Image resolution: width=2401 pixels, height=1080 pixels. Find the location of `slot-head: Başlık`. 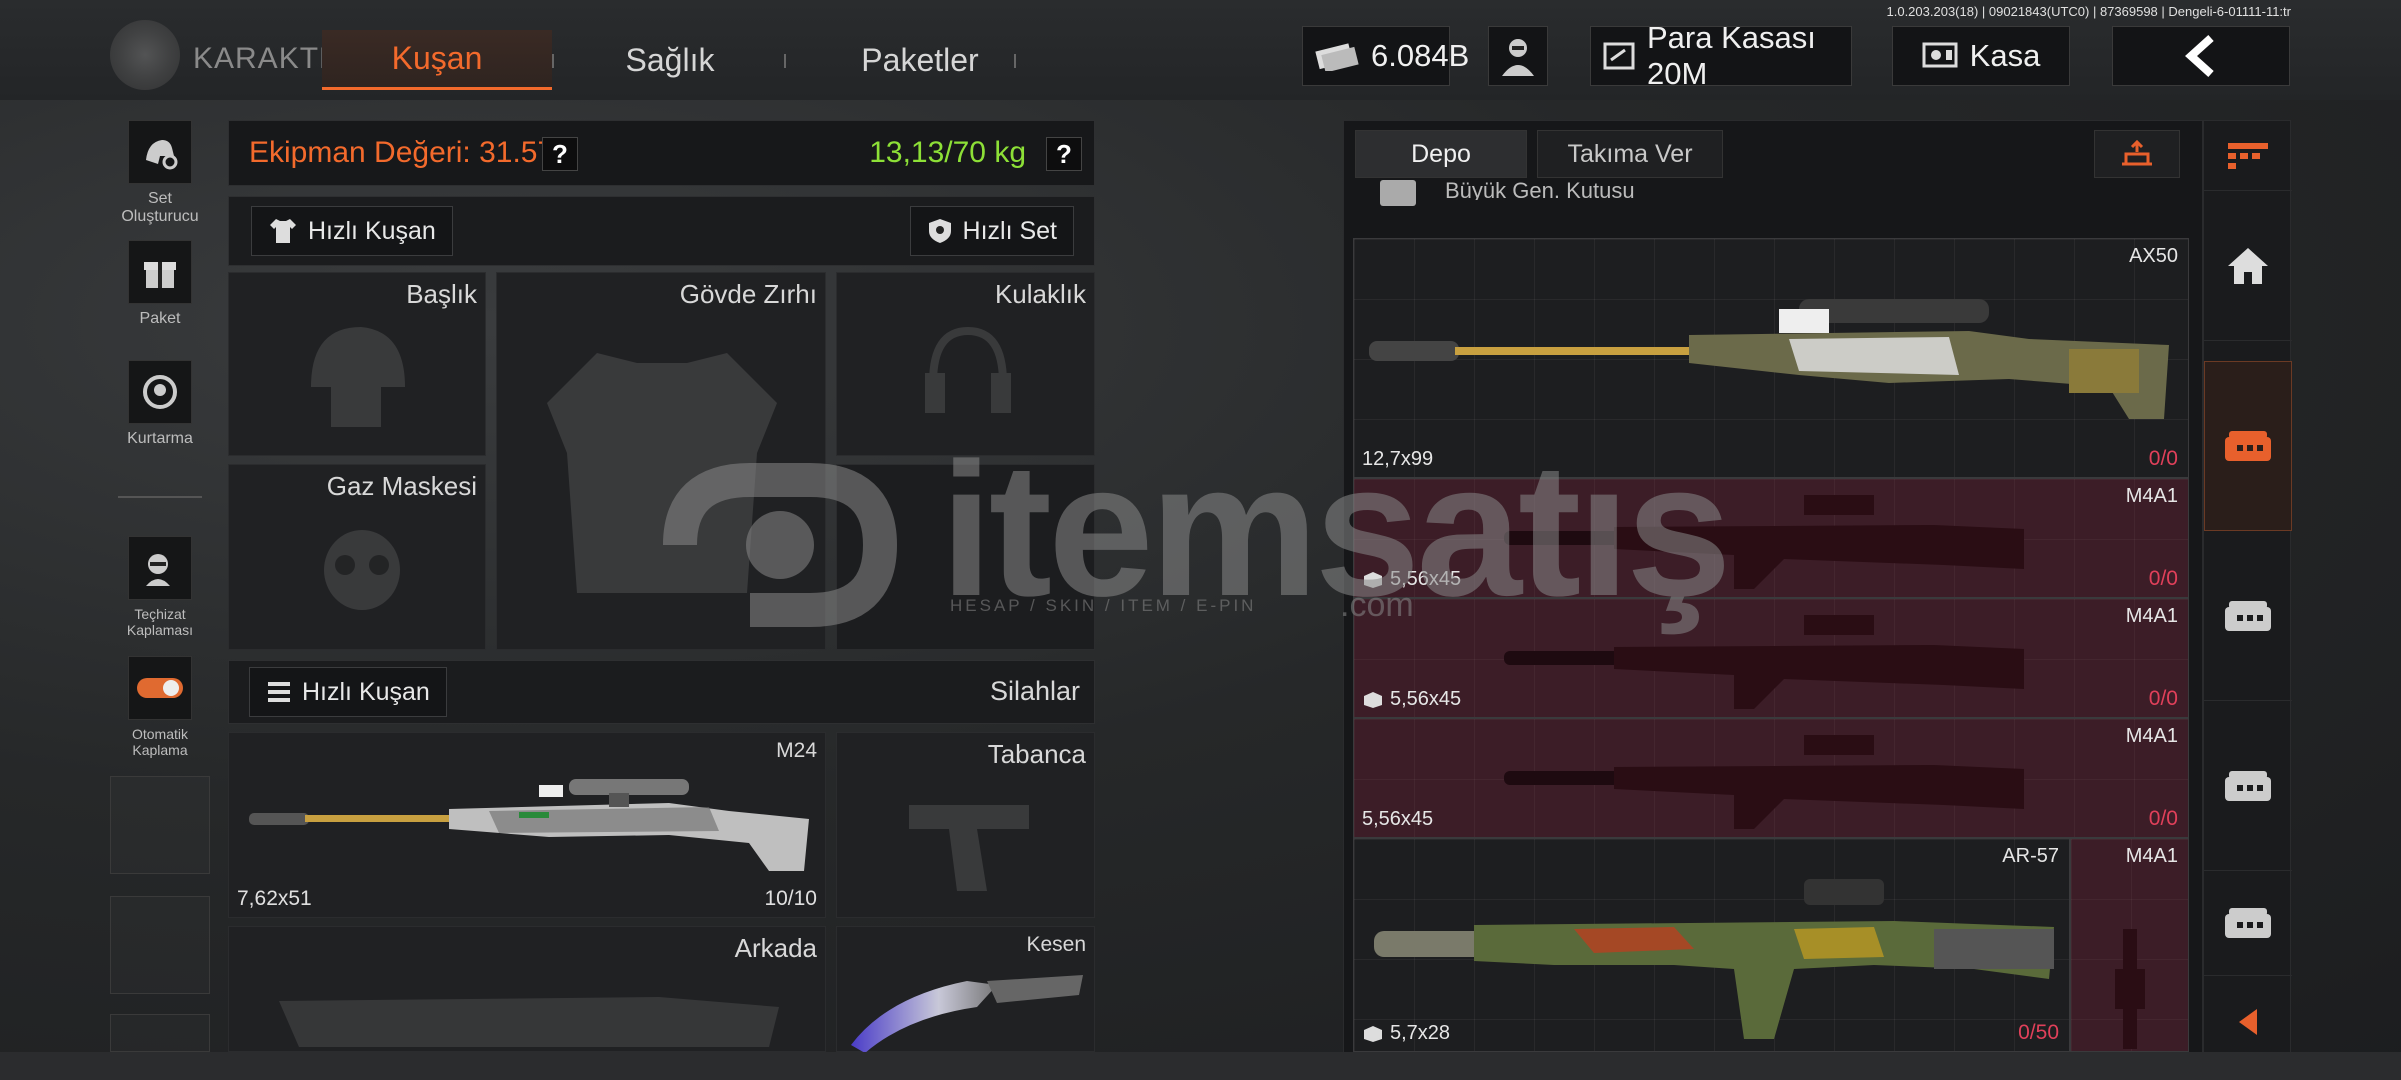

slot-head: Başlık is located at coordinates (357, 364).